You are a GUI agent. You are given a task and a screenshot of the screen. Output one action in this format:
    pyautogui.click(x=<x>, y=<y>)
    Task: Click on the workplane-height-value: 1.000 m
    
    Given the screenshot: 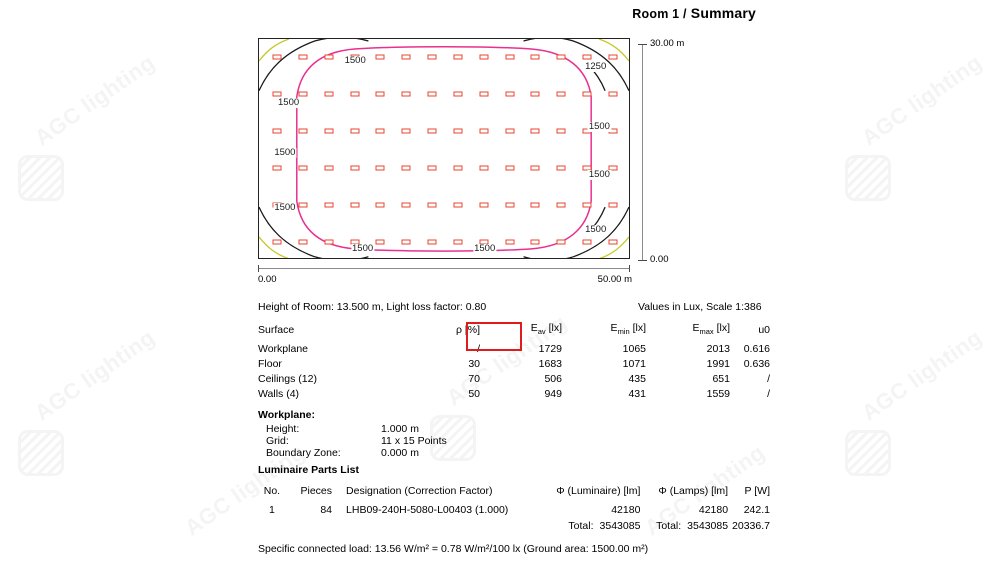 What is the action you would take?
    pyautogui.click(x=400, y=429)
    